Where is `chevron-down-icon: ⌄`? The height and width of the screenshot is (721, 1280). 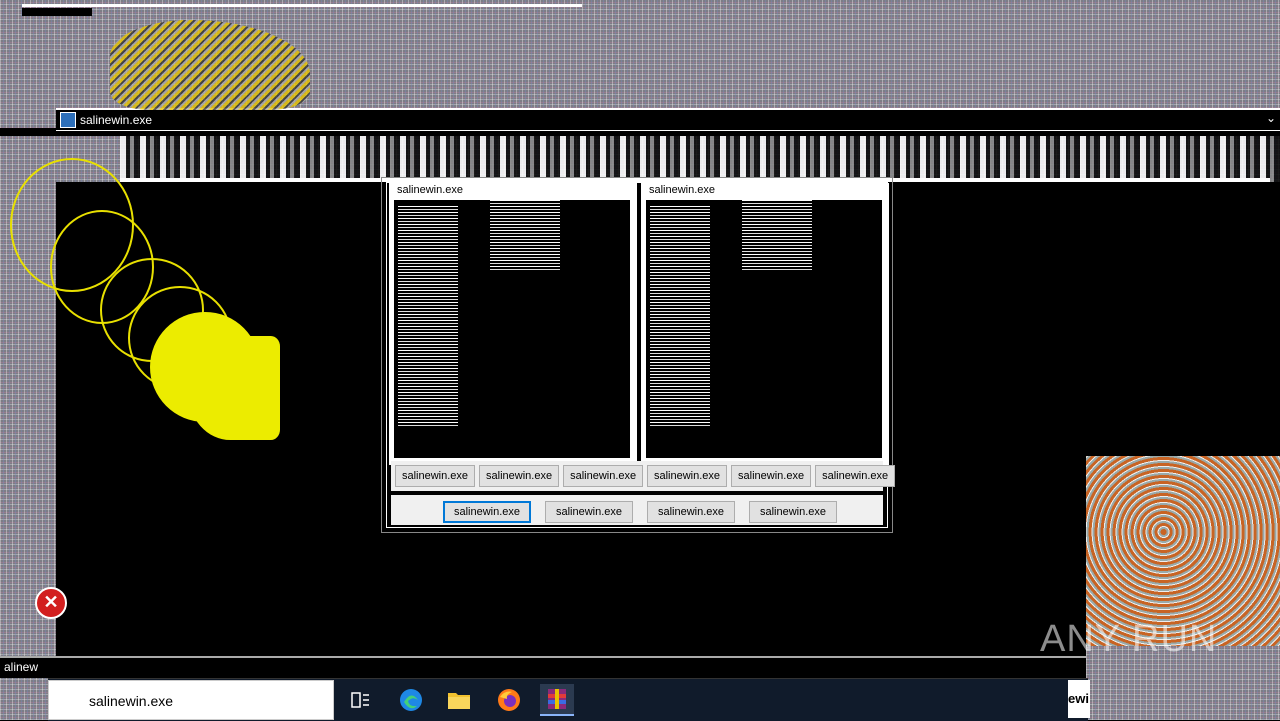 chevron-down-icon: ⌄ is located at coordinates (1271, 118).